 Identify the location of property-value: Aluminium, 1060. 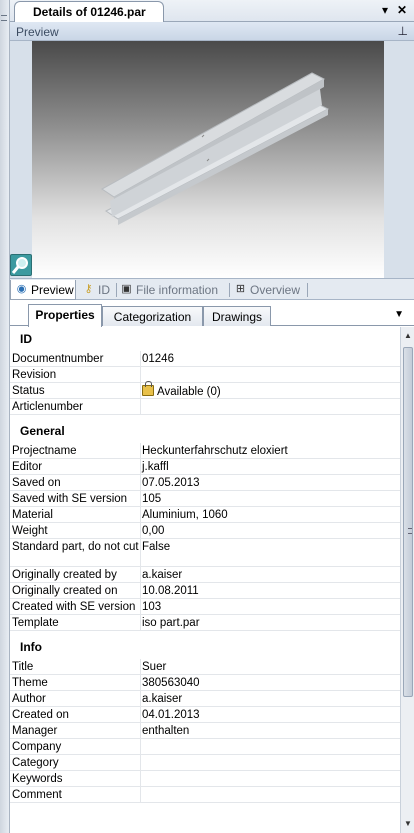
(185, 515).